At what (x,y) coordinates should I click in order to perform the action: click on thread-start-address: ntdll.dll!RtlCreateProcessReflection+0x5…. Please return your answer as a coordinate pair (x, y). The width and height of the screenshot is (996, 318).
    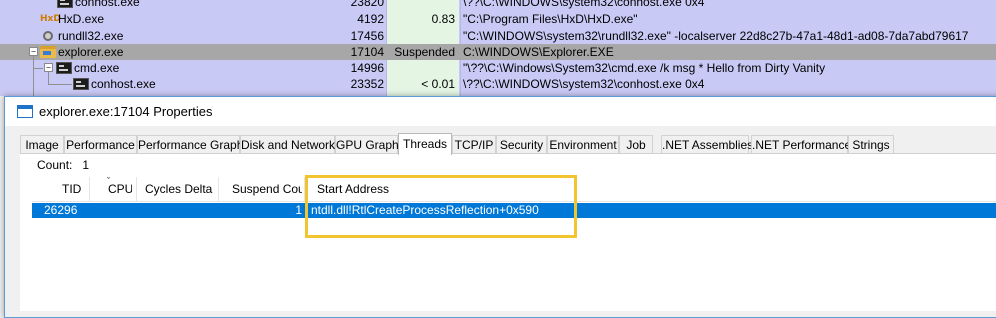
    Looking at the image, I should click on (425, 210).